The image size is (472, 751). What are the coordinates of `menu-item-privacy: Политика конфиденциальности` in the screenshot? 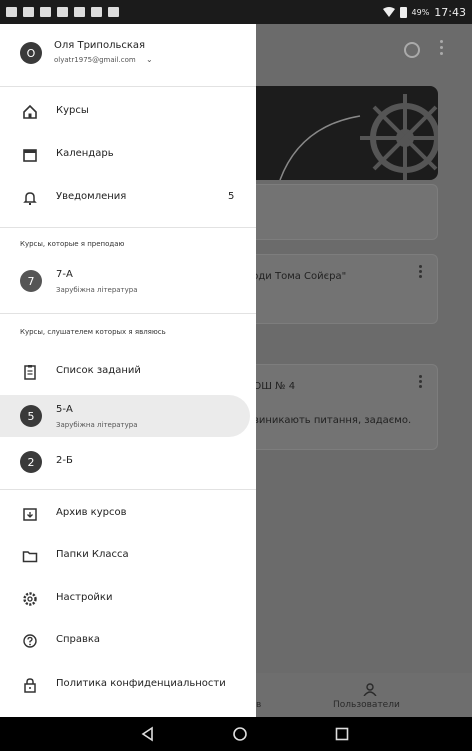 It's located at (128, 685).